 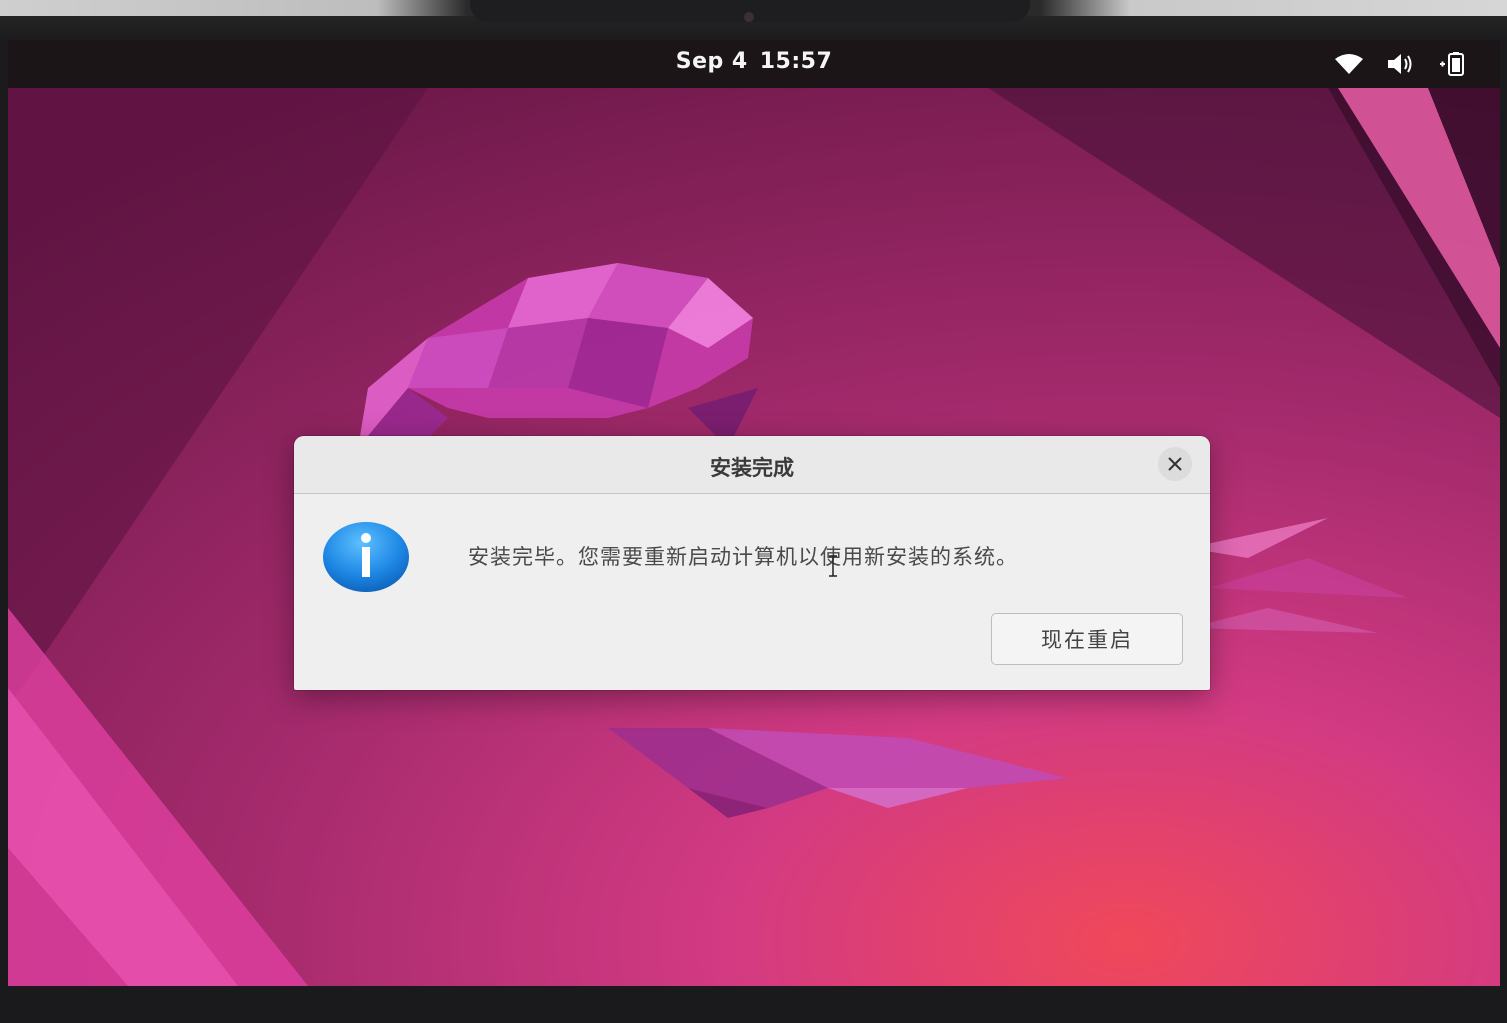 I want to click on close-icon, so click(x=1175, y=464).